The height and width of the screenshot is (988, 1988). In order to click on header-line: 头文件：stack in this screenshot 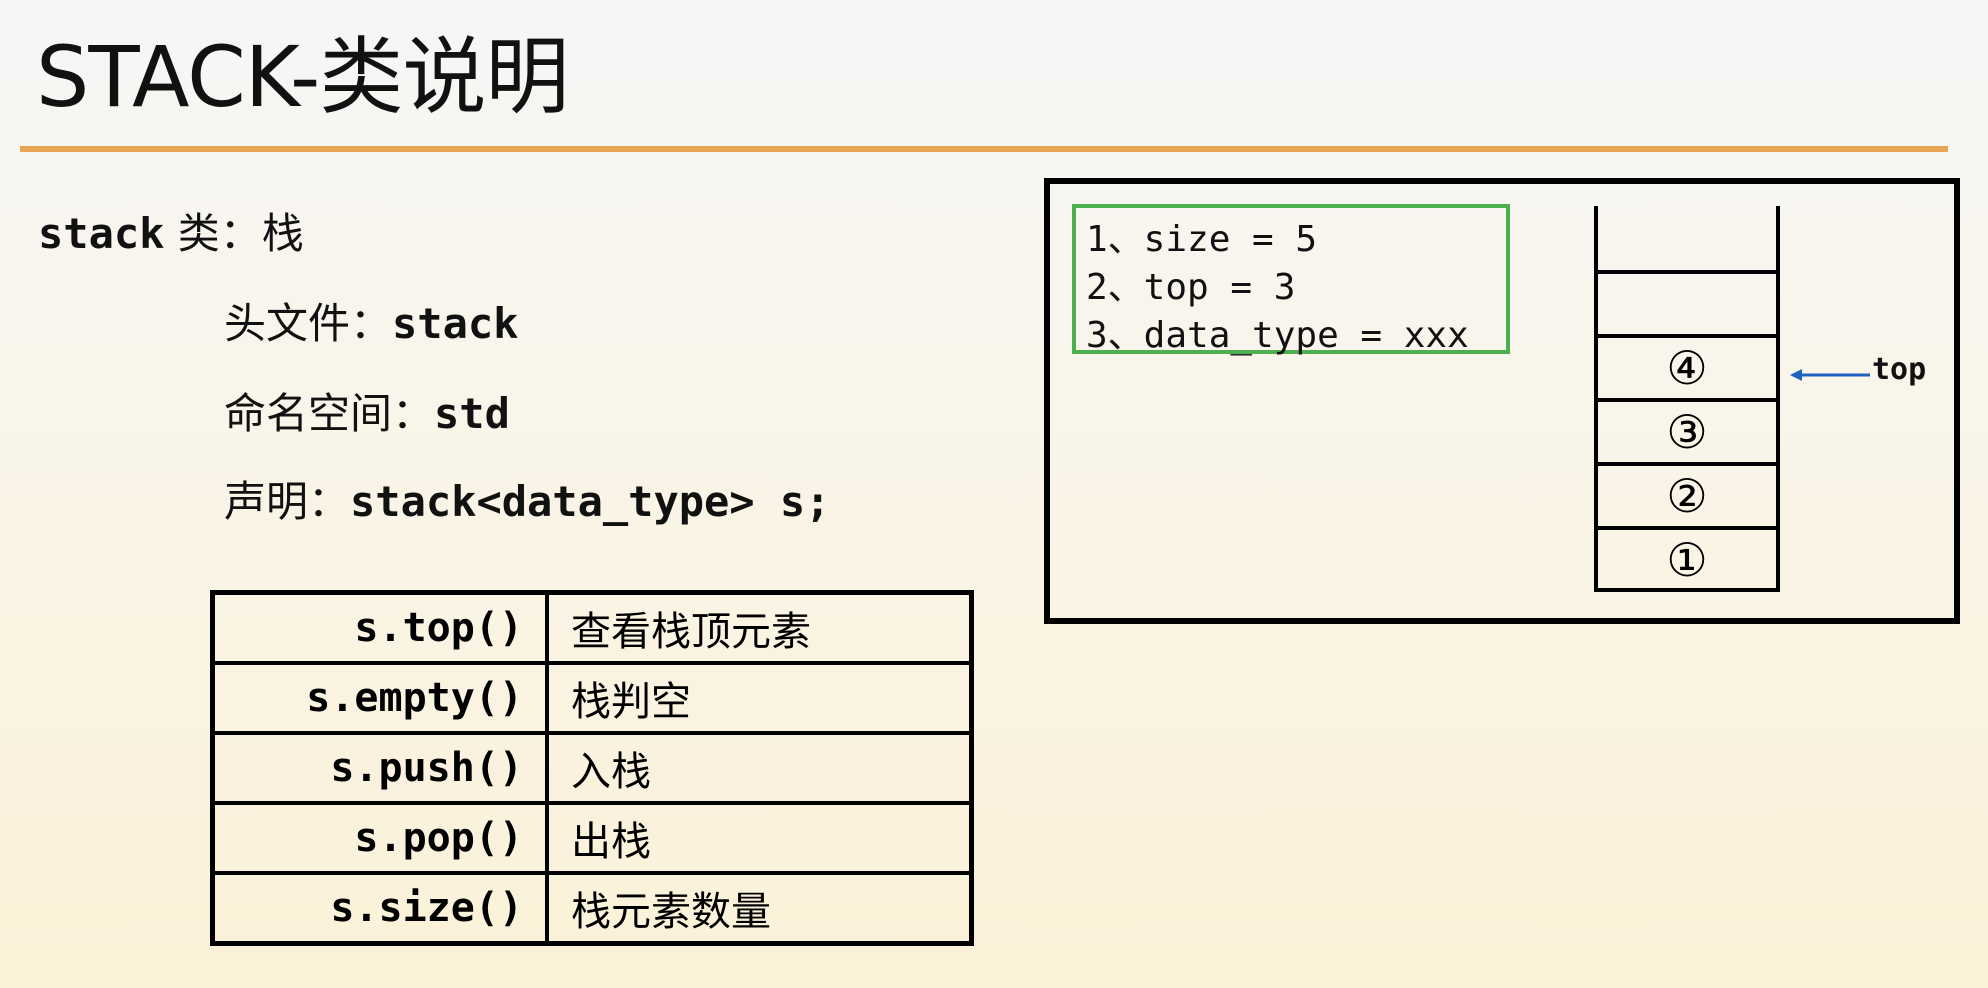, I will do `click(371, 320)`.